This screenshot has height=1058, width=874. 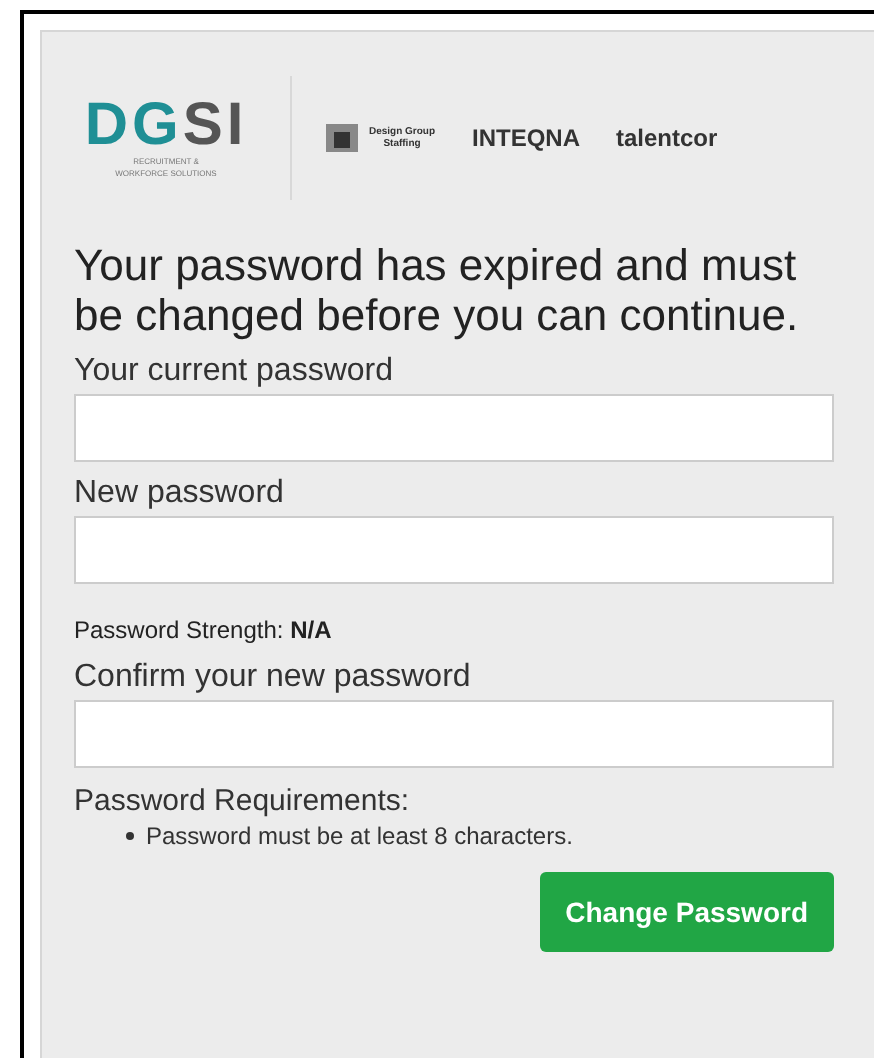 What do you see at coordinates (342, 138) in the screenshot?
I see `staffing-logo-icon` at bounding box center [342, 138].